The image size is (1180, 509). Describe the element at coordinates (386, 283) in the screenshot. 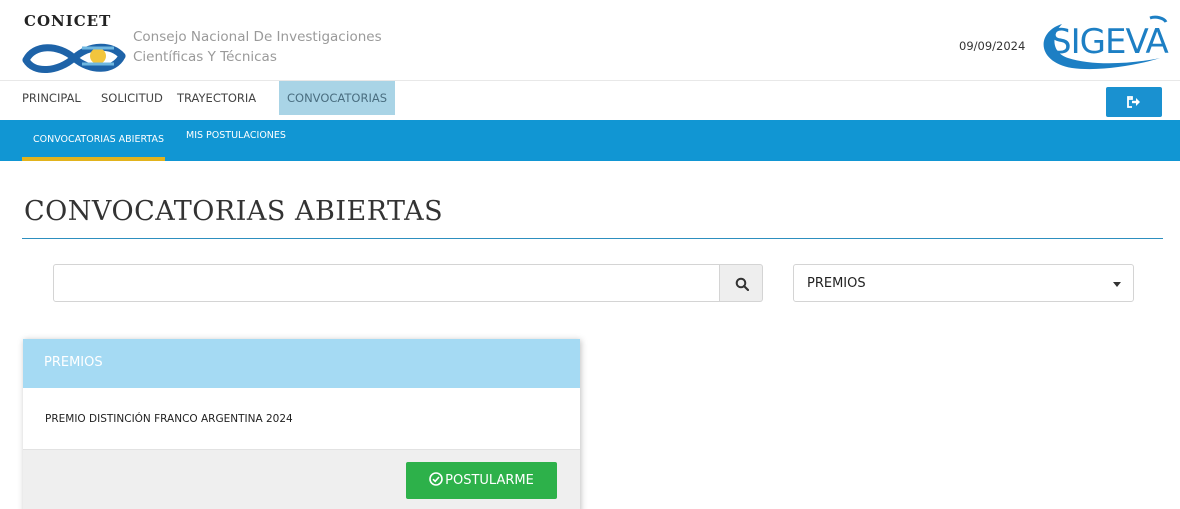

I see `search-input` at that location.